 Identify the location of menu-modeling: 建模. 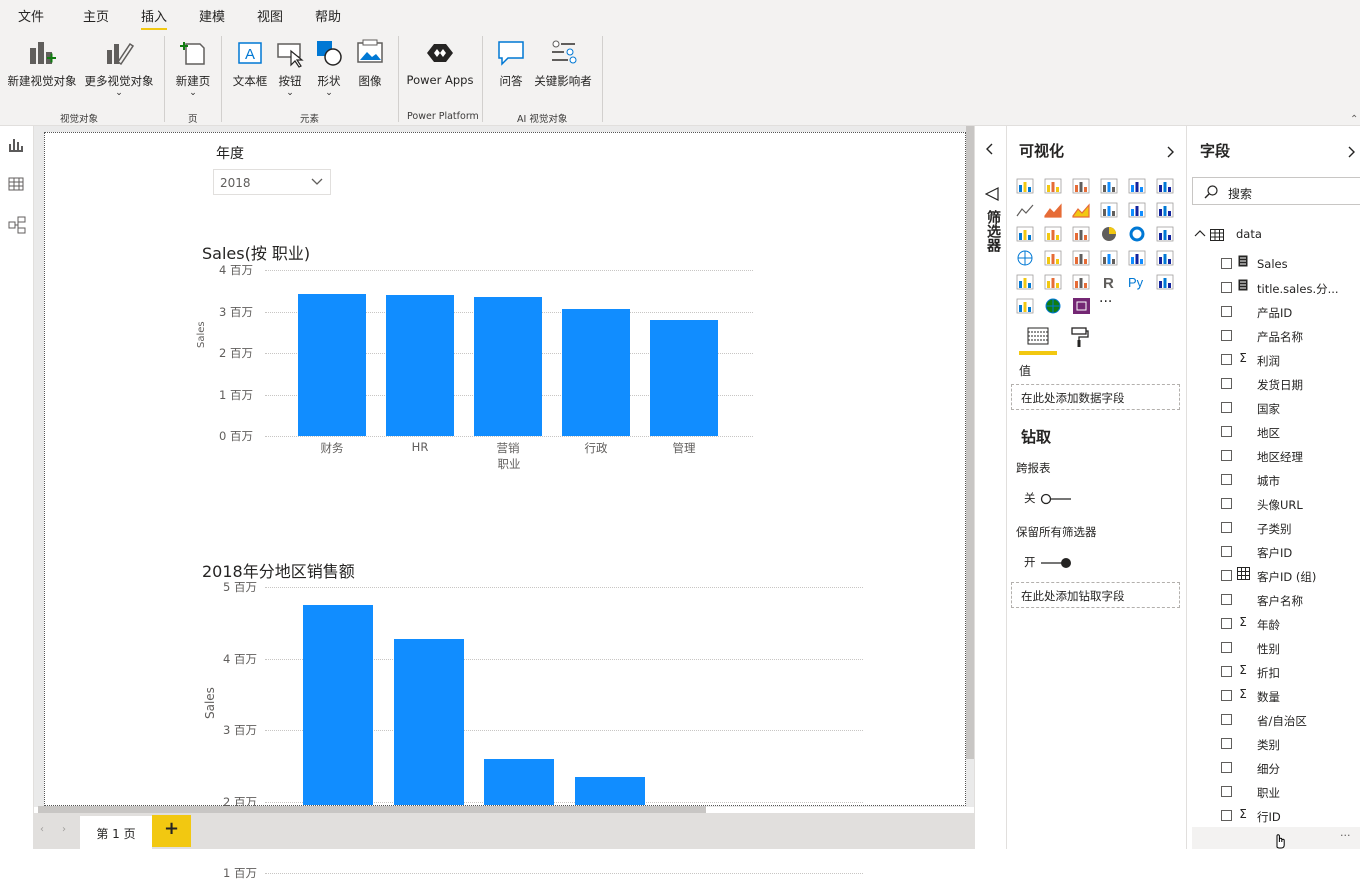
(212, 15).